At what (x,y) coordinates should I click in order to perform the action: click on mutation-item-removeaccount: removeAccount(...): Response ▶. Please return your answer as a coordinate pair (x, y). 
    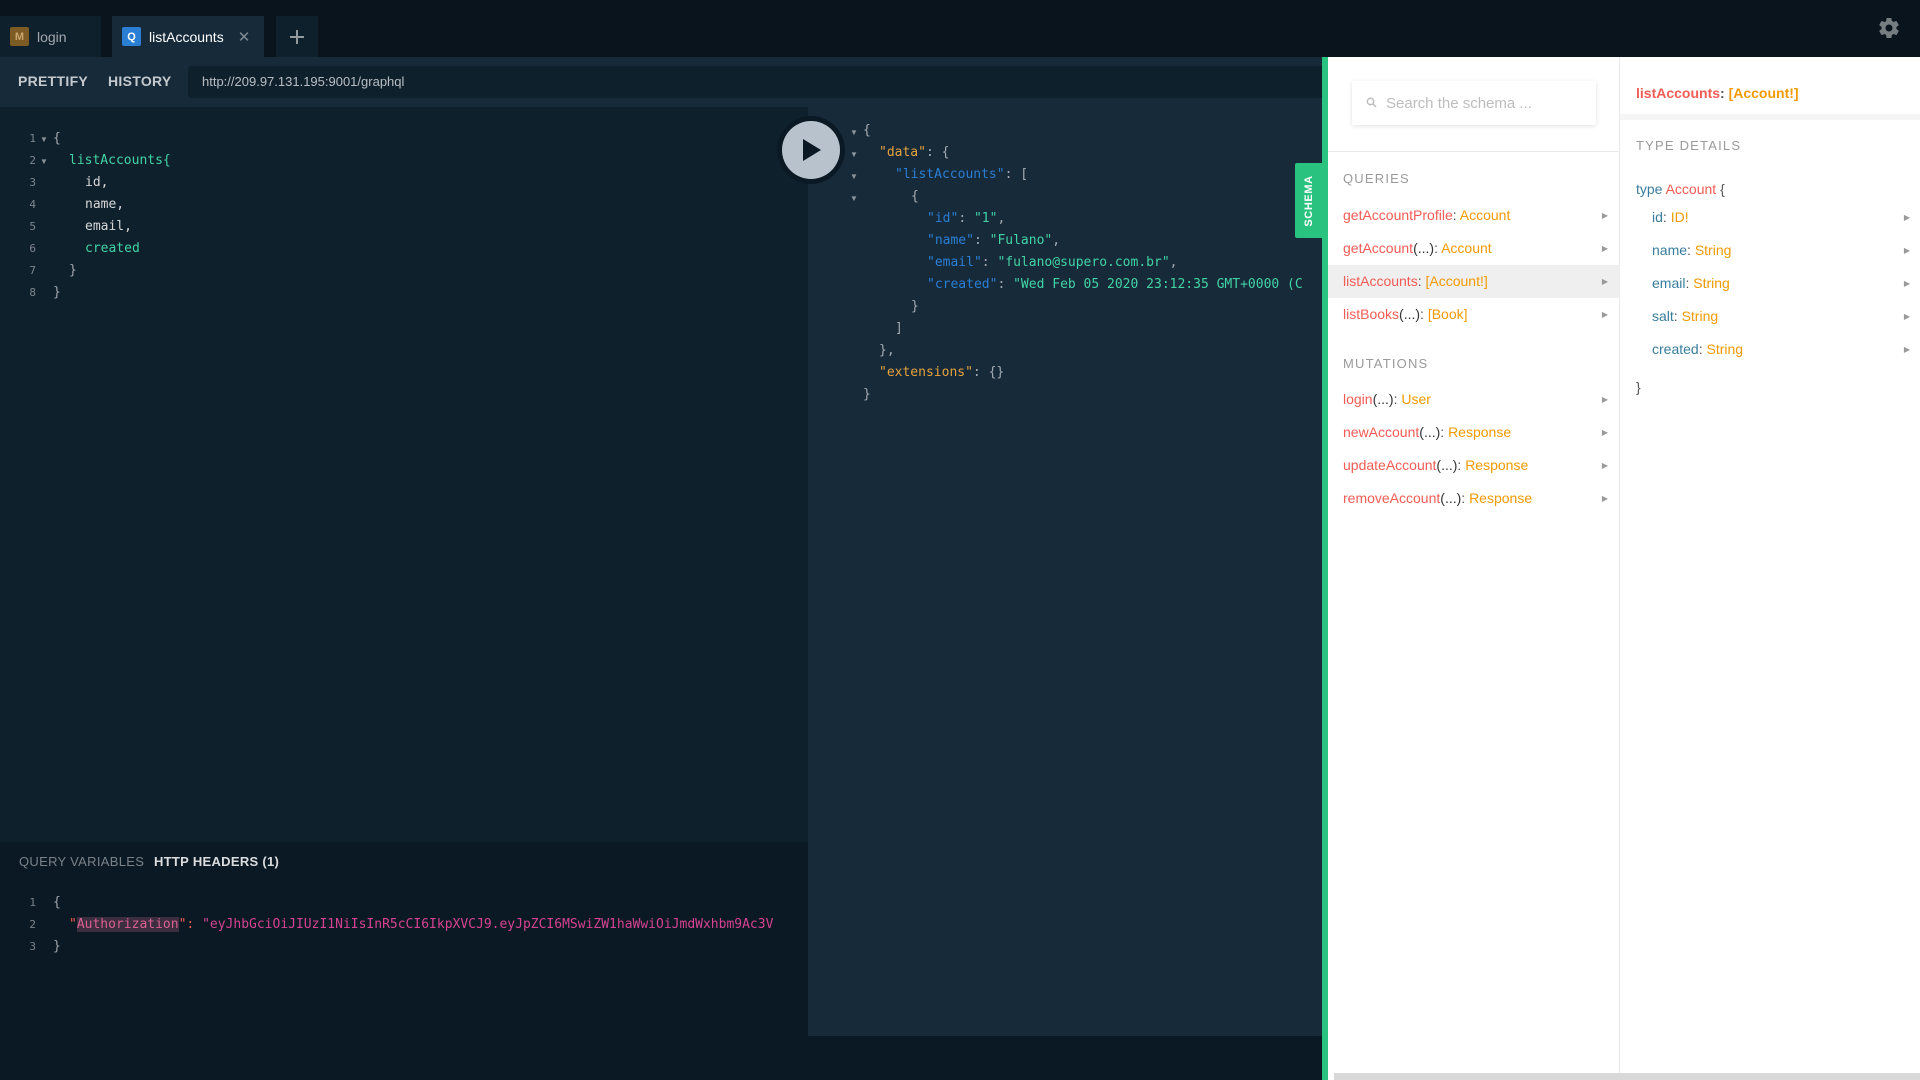
    Looking at the image, I should click on (1474, 498).